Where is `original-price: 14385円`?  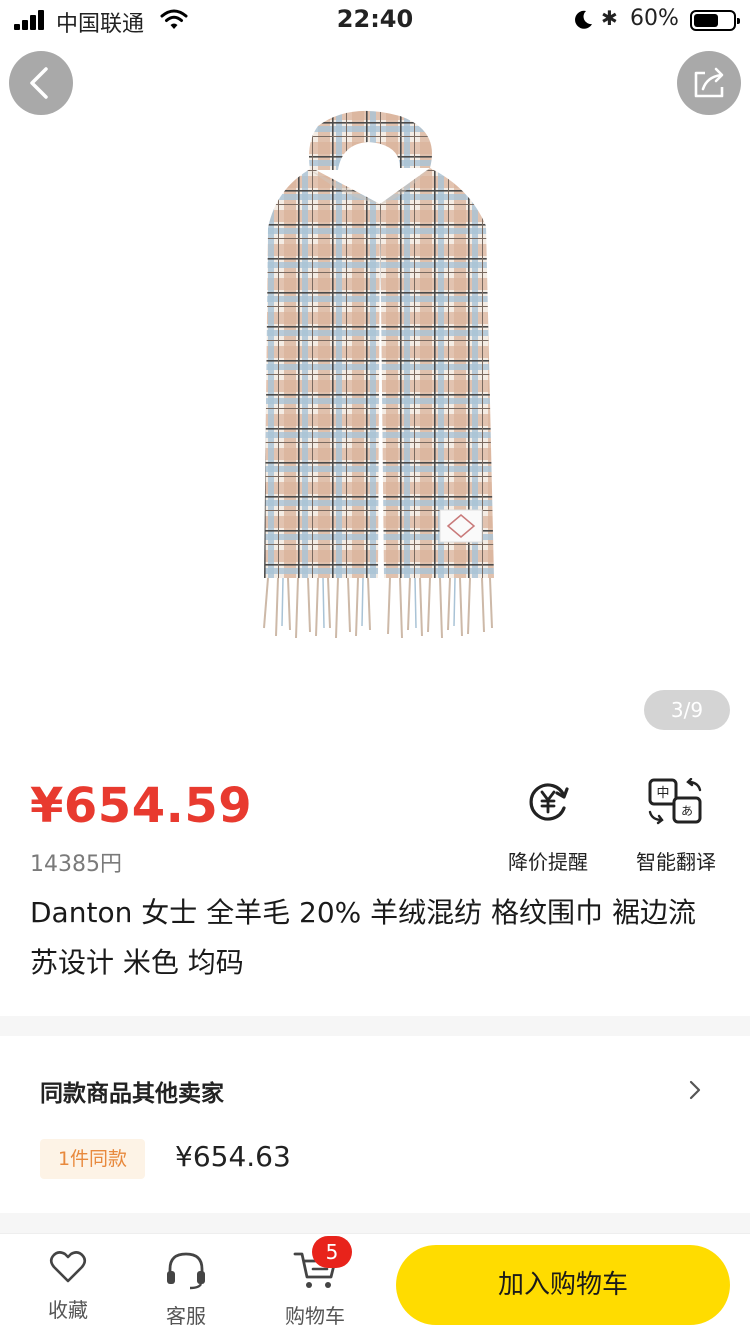 original-price: 14385円 is located at coordinates (76, 864).